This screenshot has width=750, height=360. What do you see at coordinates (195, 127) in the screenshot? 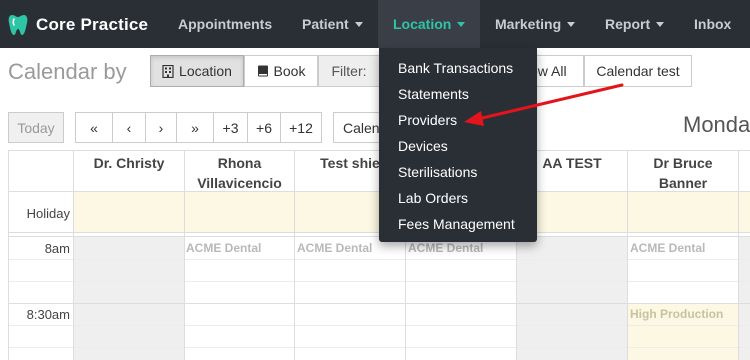
I see `next-week-button: »` at bounding box center [195, 127].